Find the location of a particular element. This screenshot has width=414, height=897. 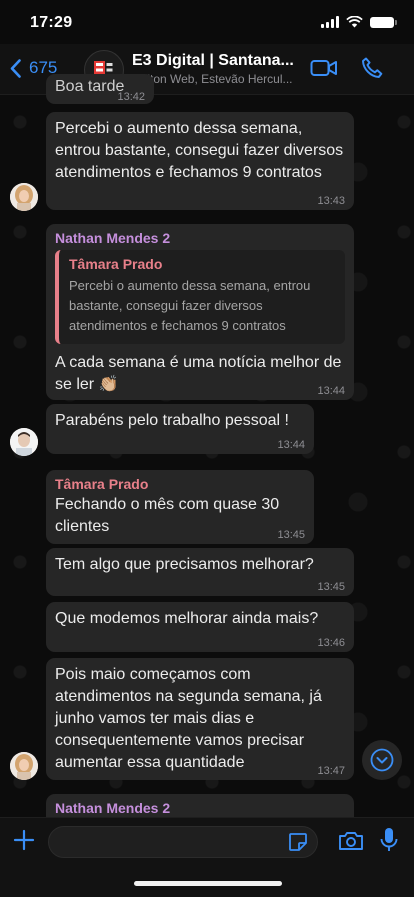

camera-icon is located at coordinates (351, 841).